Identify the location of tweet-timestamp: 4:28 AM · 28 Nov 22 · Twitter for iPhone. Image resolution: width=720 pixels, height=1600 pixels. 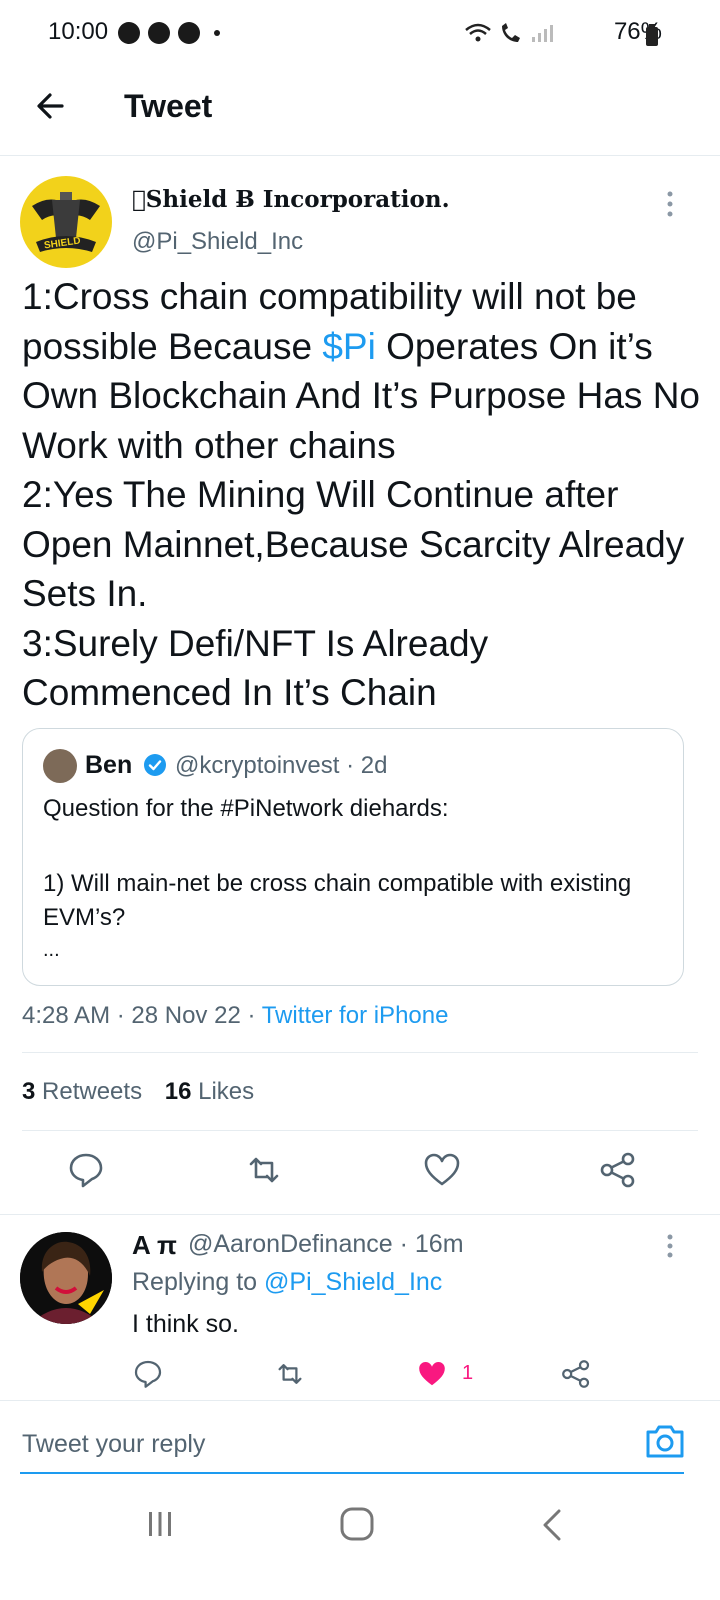
(235, 1015).